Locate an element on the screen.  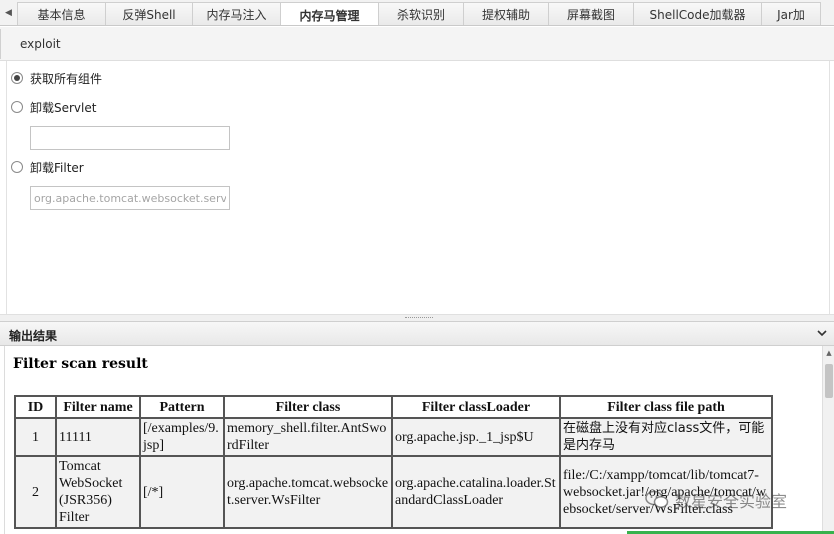
cell-filter-name: 11111 is located at coordinates (98, 437).